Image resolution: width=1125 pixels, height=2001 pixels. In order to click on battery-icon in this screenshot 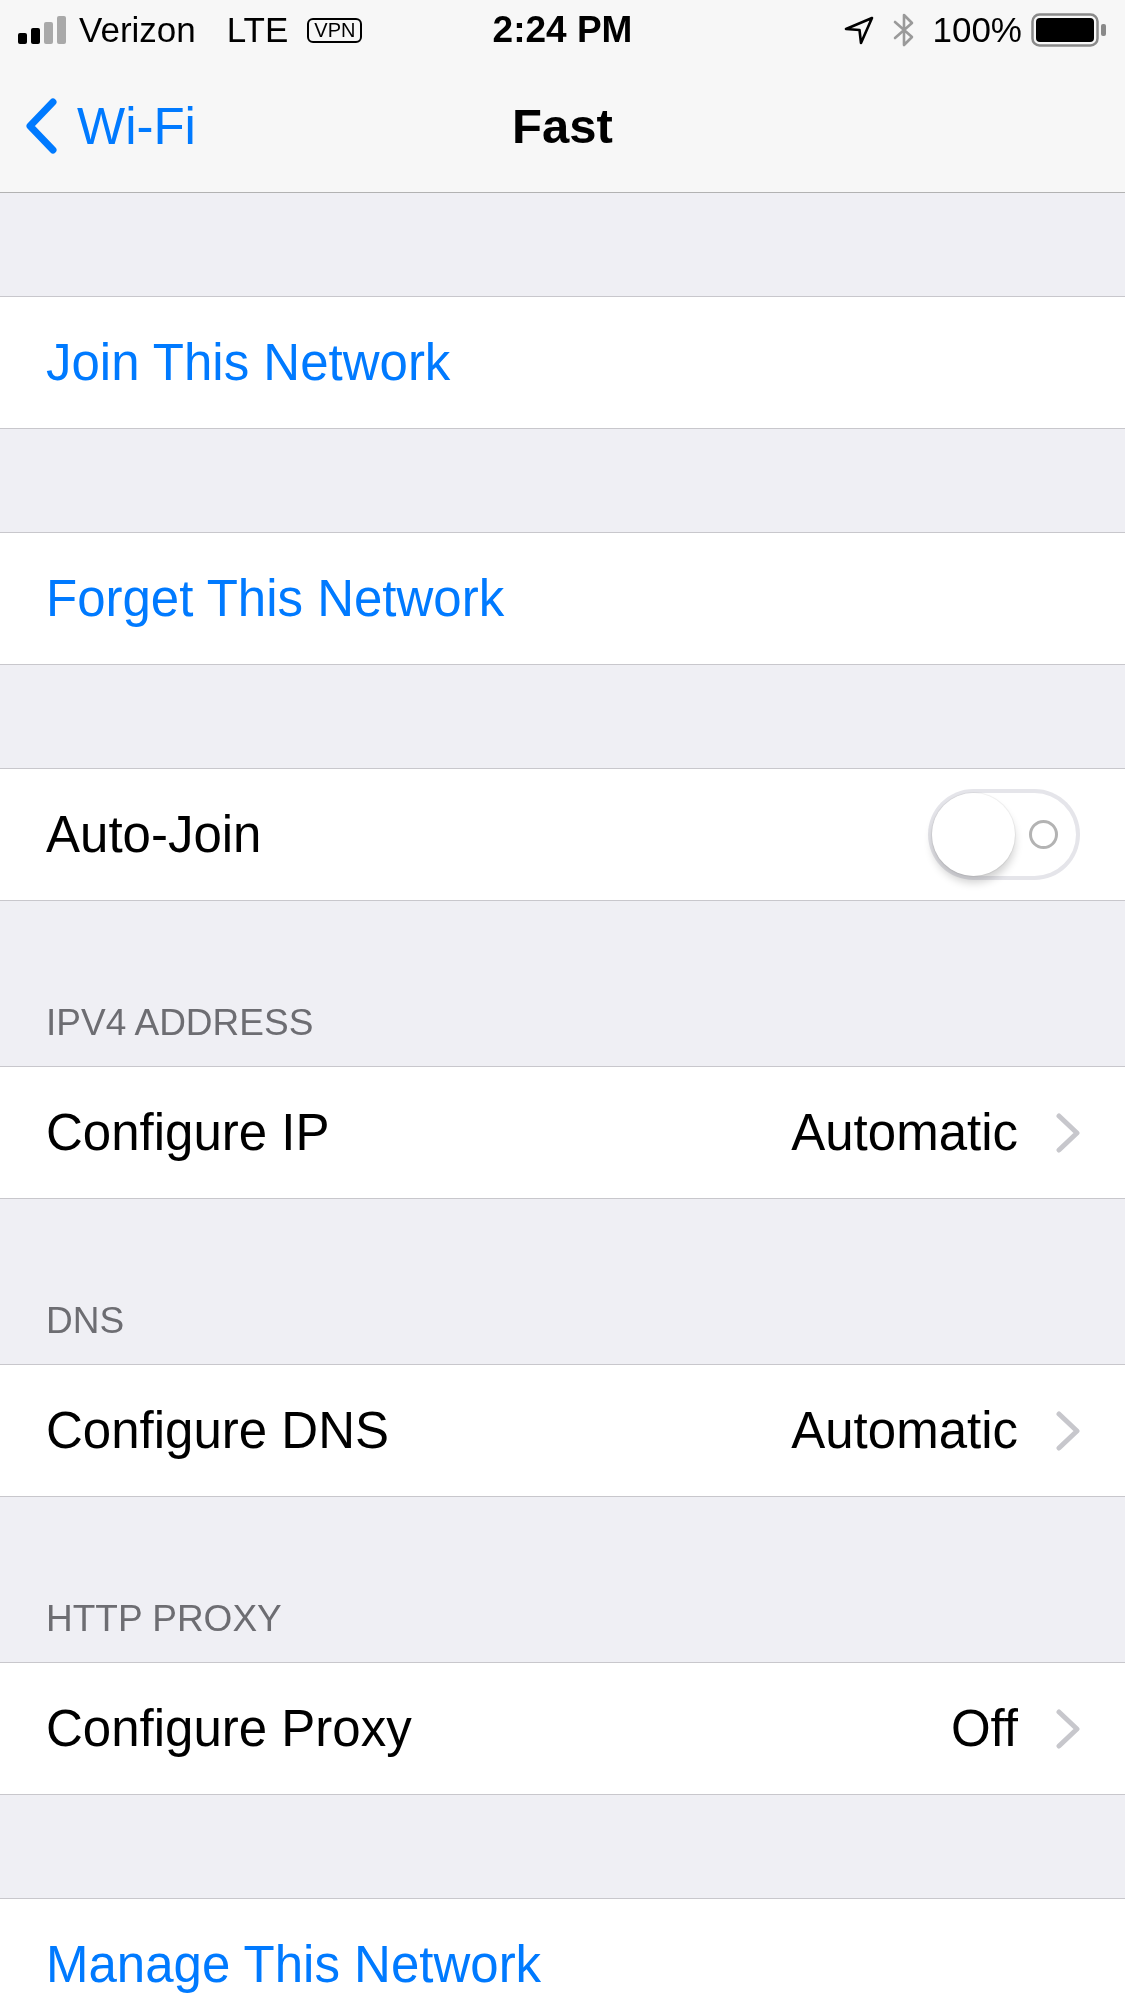, I will do `click(1069, 30)`.